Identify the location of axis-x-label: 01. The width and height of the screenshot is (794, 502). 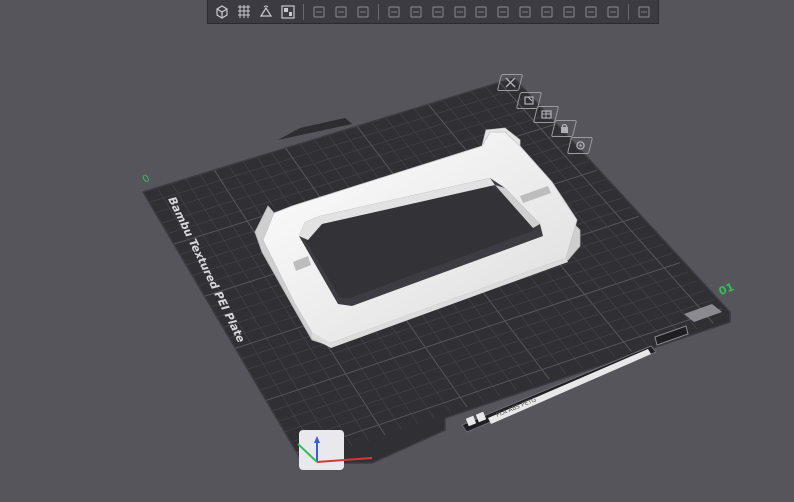
(726, 289).